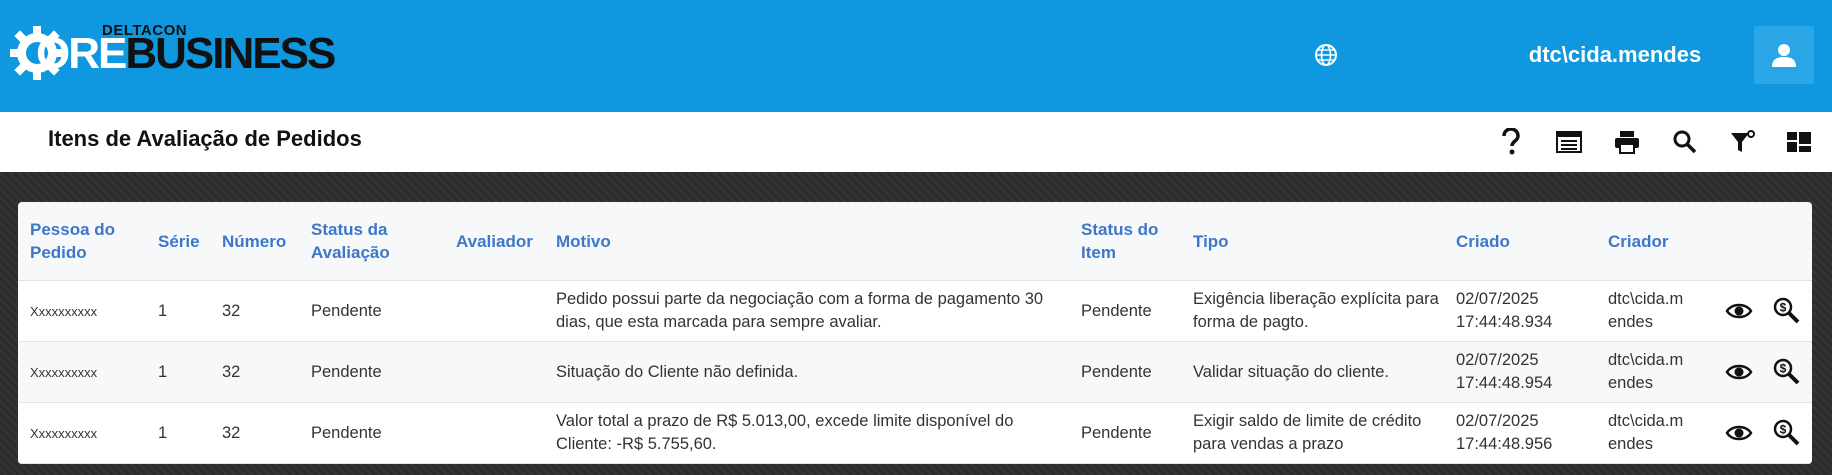 The height and width of the screenshot is (475, 1832). Describe the element at coordinates (1615, 55) in the screenshot. I see `username-label: dtc\cida.mendes` at that location.